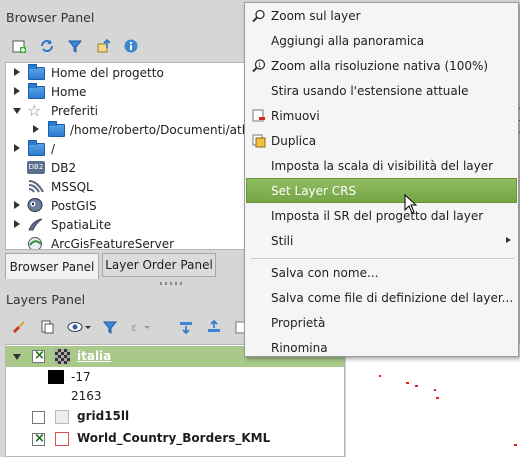 The height and width of the screenshot is (457, 520). Describe the element at coordinates (36, 167) in the screenshot. I see `db2-icon: DB2` at that location.